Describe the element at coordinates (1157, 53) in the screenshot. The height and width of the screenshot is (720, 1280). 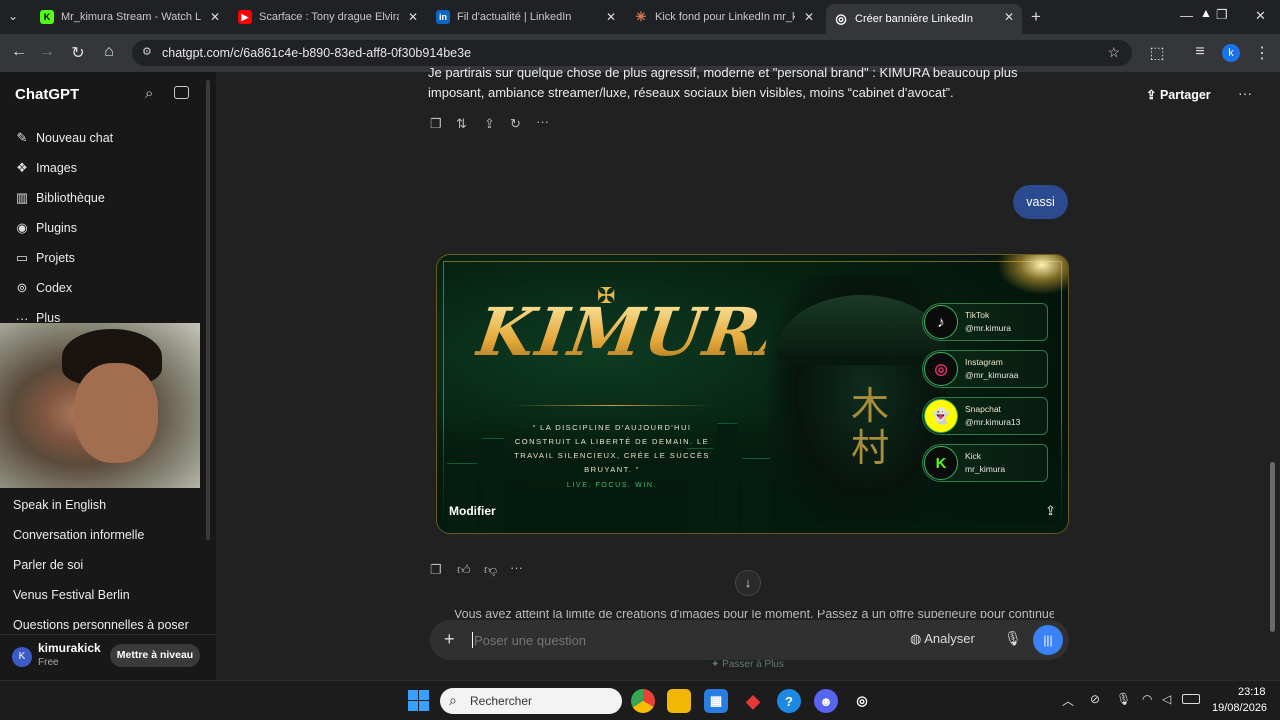
I see `extensions-icon: ⬚` at that location.